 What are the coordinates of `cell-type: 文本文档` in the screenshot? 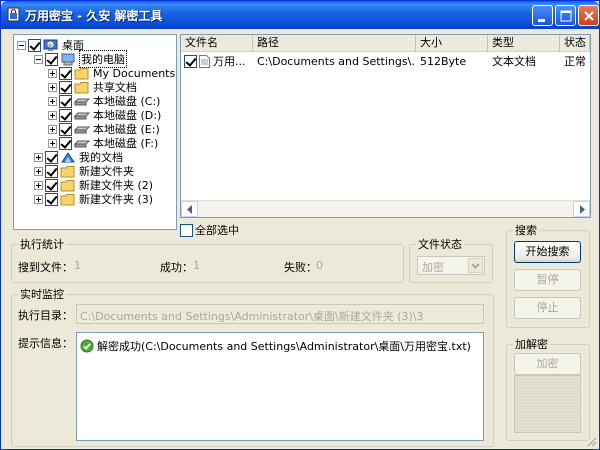 It's located at (514, 61).